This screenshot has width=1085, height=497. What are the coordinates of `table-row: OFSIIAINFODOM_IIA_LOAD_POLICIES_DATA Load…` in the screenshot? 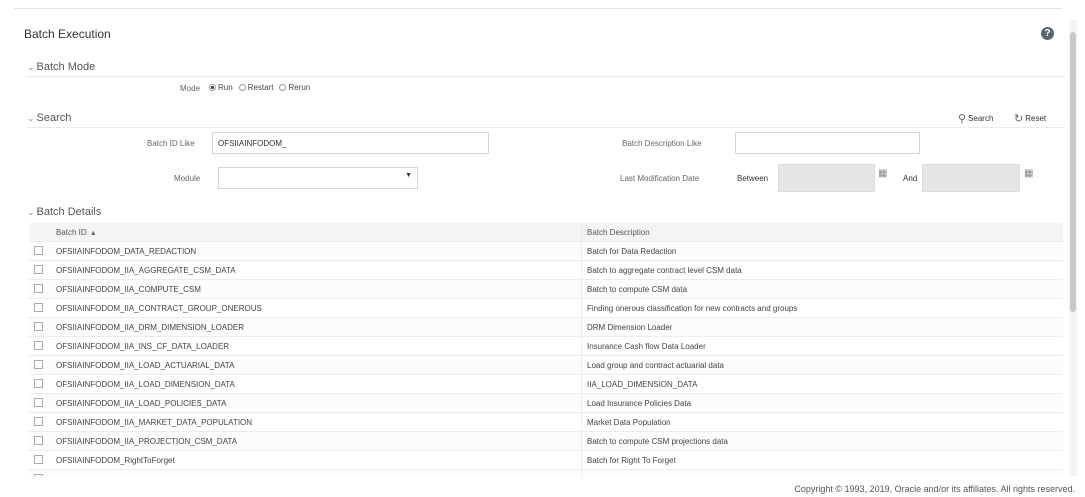 It's located at (546, 403).